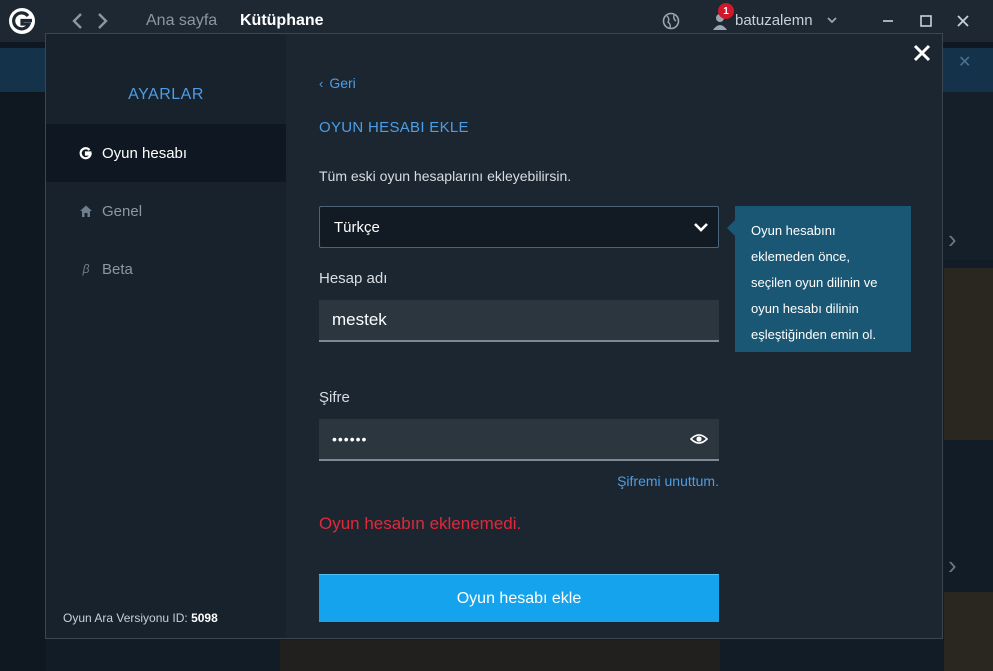  I want to click on sidebar-item-game-account: Oyun hesabı, so click(166, 153).